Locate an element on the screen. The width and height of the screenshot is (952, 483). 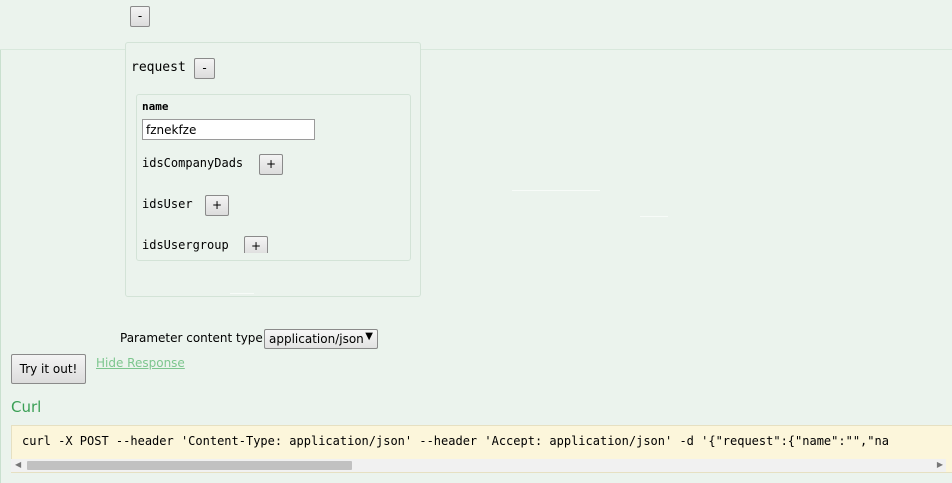
parameter-content-type-select: application/json ▼ is located at coordinates (321, 339).